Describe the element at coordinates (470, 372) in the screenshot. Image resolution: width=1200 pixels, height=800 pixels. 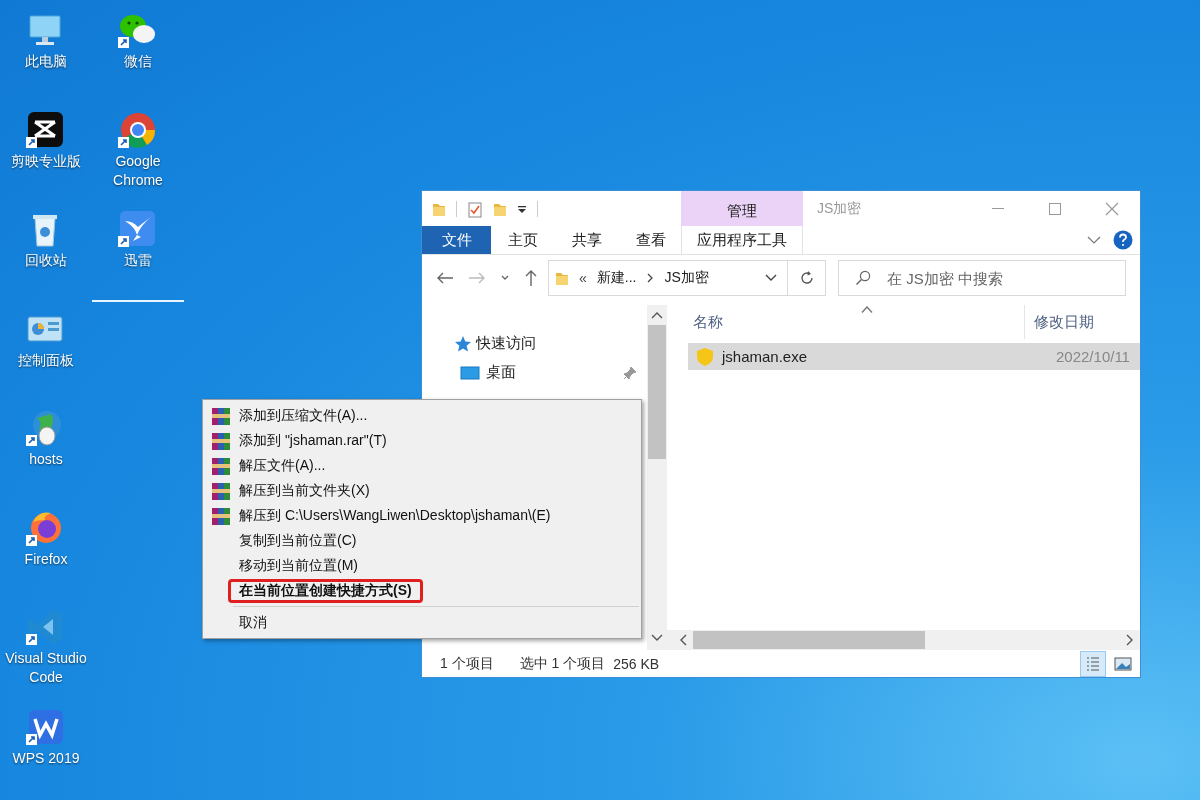
I see `screen-icon` at that location.